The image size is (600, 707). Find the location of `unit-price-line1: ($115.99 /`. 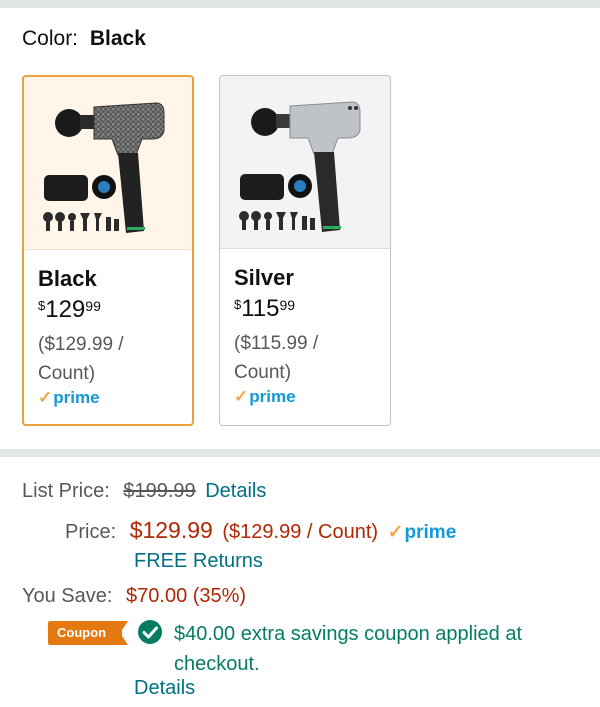

unit-price-line1: ($115.99 / is located at coordinates (276, 343).